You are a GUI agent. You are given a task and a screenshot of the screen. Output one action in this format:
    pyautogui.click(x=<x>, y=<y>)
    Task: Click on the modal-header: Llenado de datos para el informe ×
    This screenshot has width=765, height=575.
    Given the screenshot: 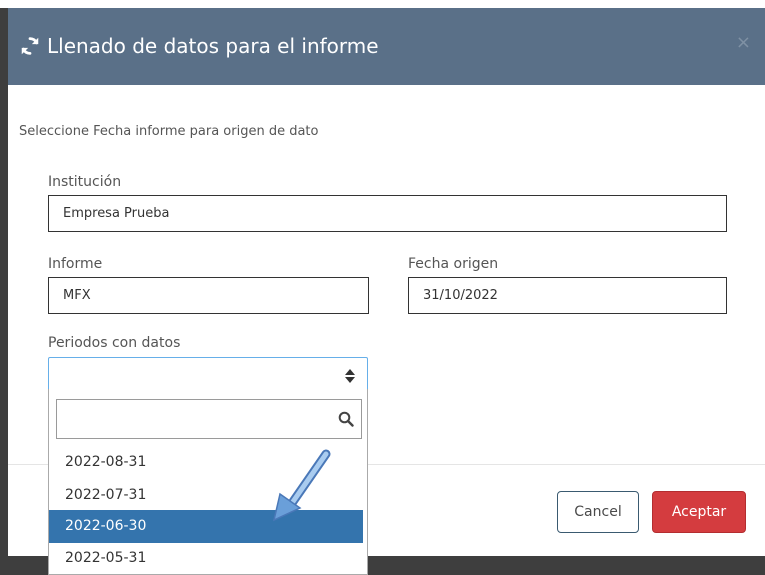 What is the action you would take?
    pyautogui.click(x=386, y=46)
    